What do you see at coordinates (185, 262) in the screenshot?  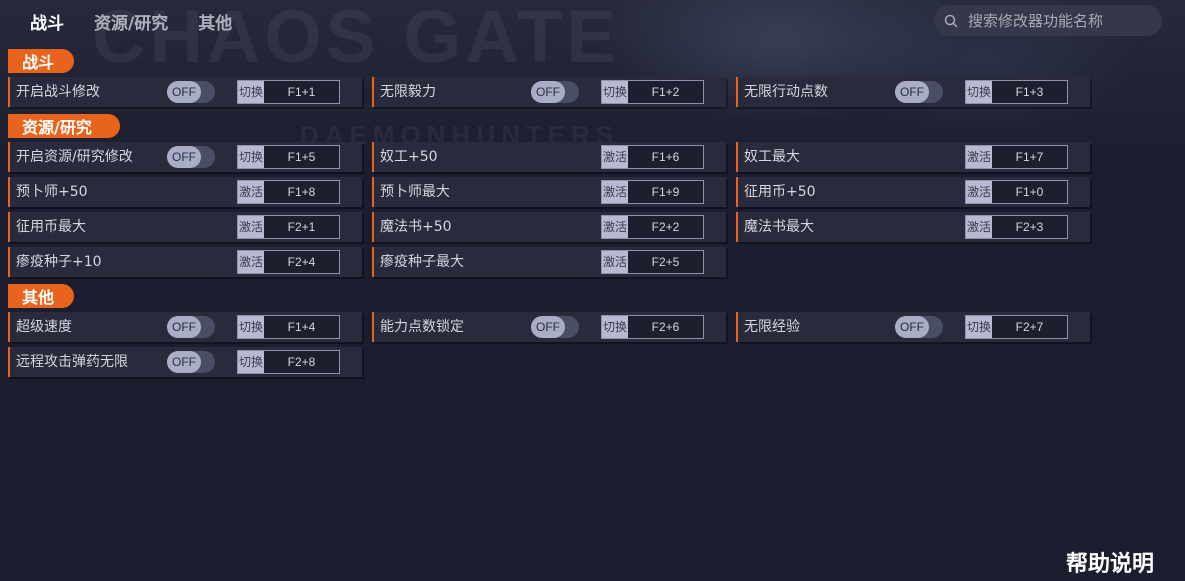 I see `cheat-row: 瘆疫种子+10 激活 F2+4` at bounding box center [185, 262].